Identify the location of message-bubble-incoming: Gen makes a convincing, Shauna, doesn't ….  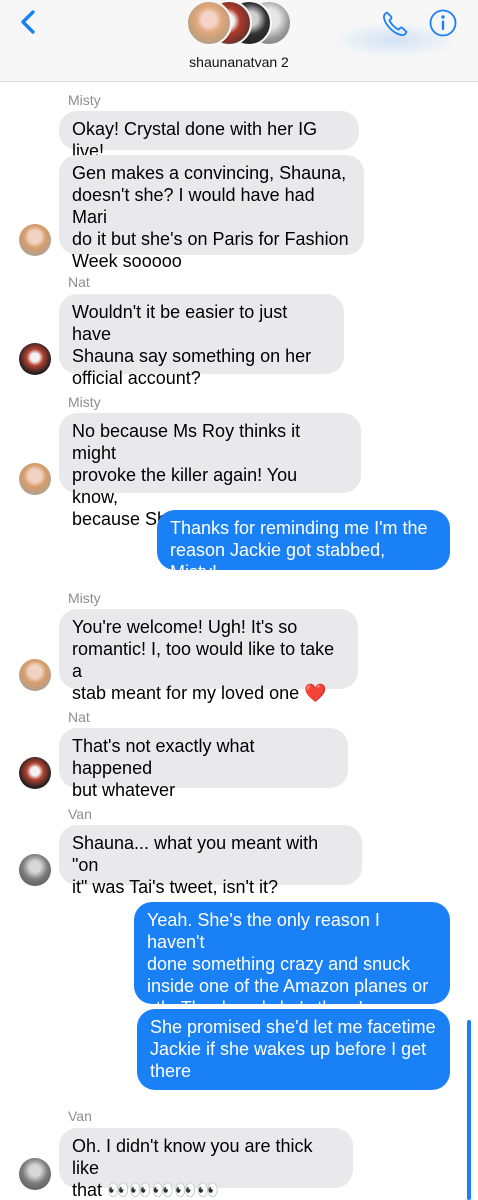
(211, 213).